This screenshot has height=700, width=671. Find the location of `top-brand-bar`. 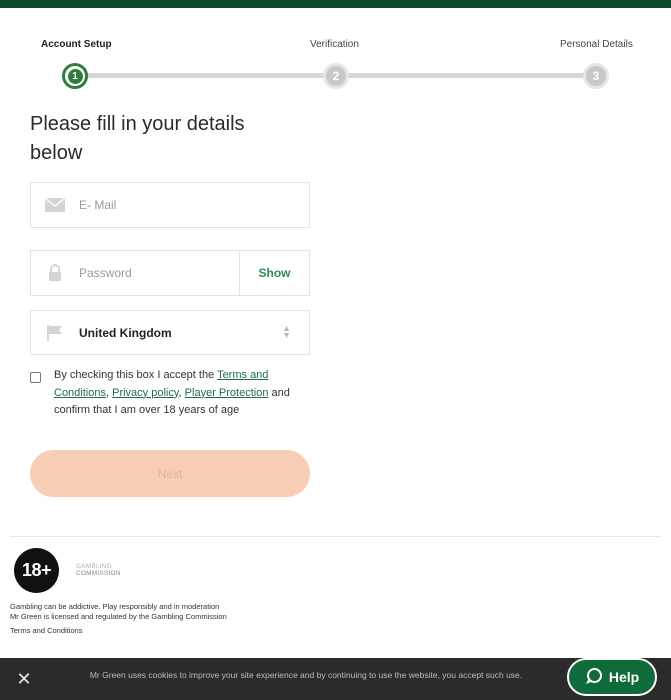

top-brand-bar is located at coordinates (335, 4).